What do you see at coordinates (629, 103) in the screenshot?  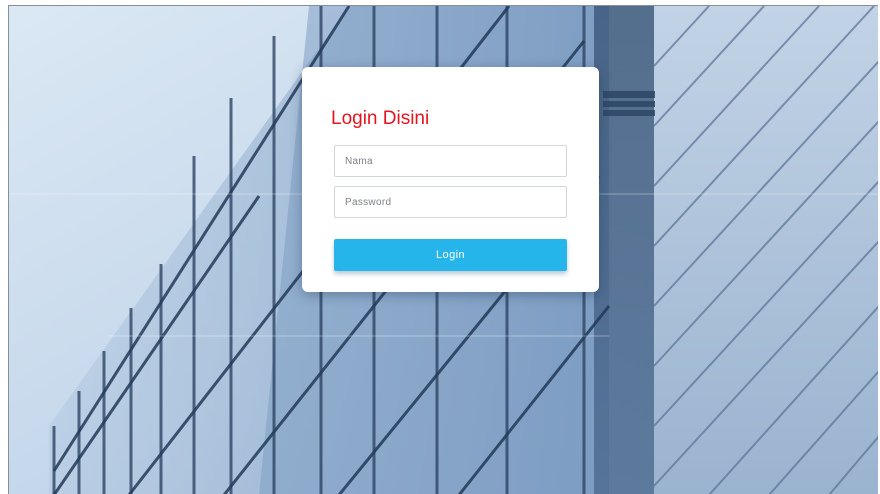 I see `louver-detail` at bounding box center [629, 103].